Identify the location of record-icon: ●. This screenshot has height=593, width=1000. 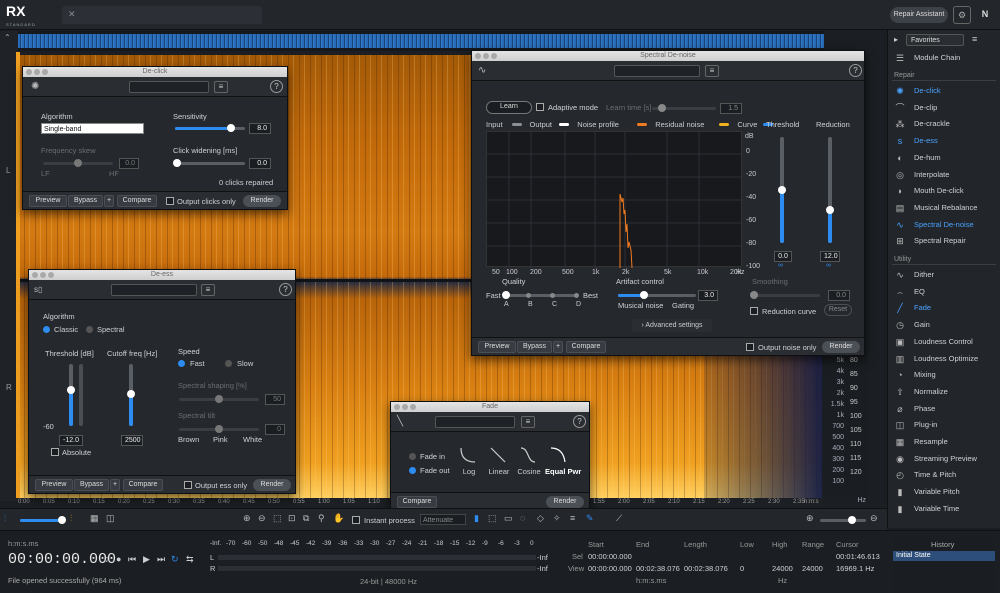
(118, 559).